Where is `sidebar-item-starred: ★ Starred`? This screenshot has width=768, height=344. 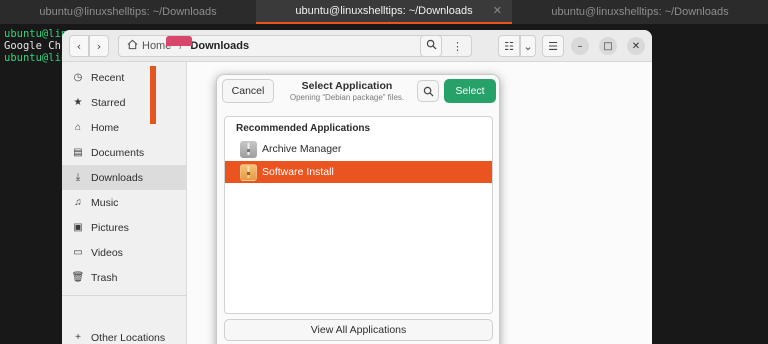
sidebar-item-starred: ★ Starred is located at coordinates (124, 102).